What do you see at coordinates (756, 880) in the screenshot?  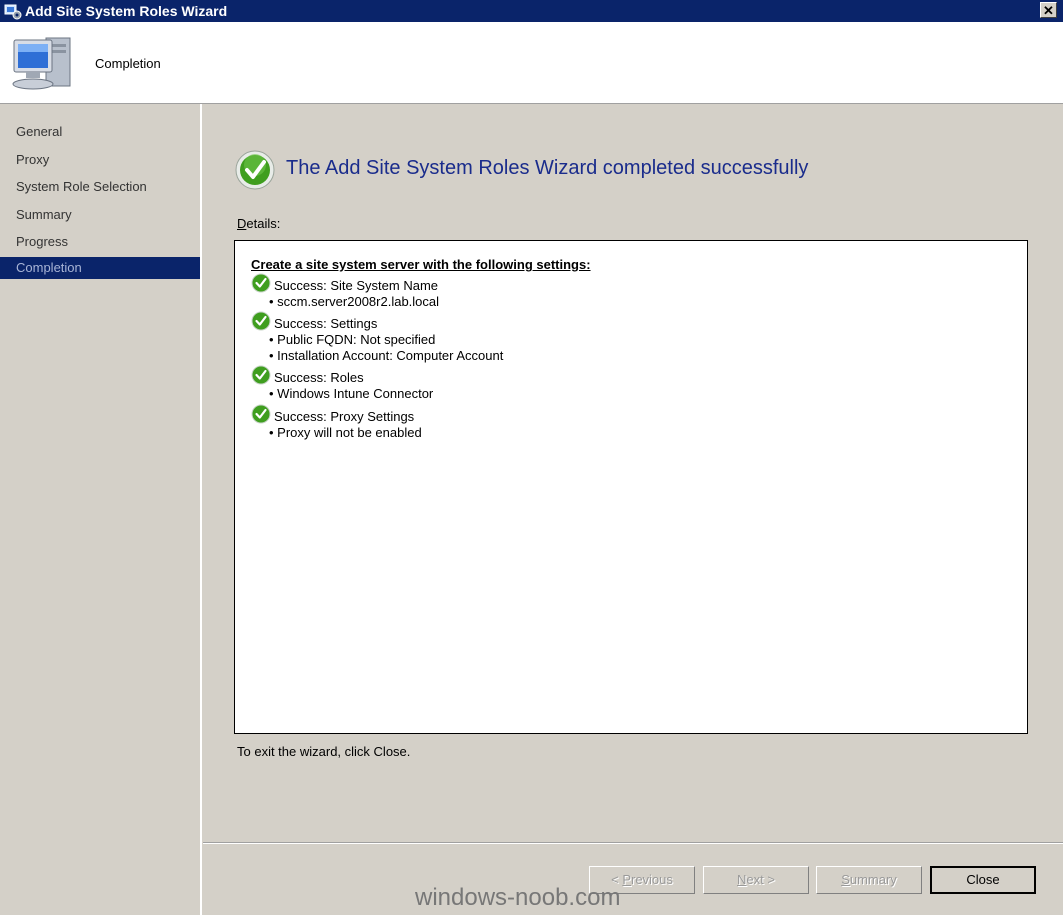 I see `next-button: Next >` at bounding box center [756, 880].